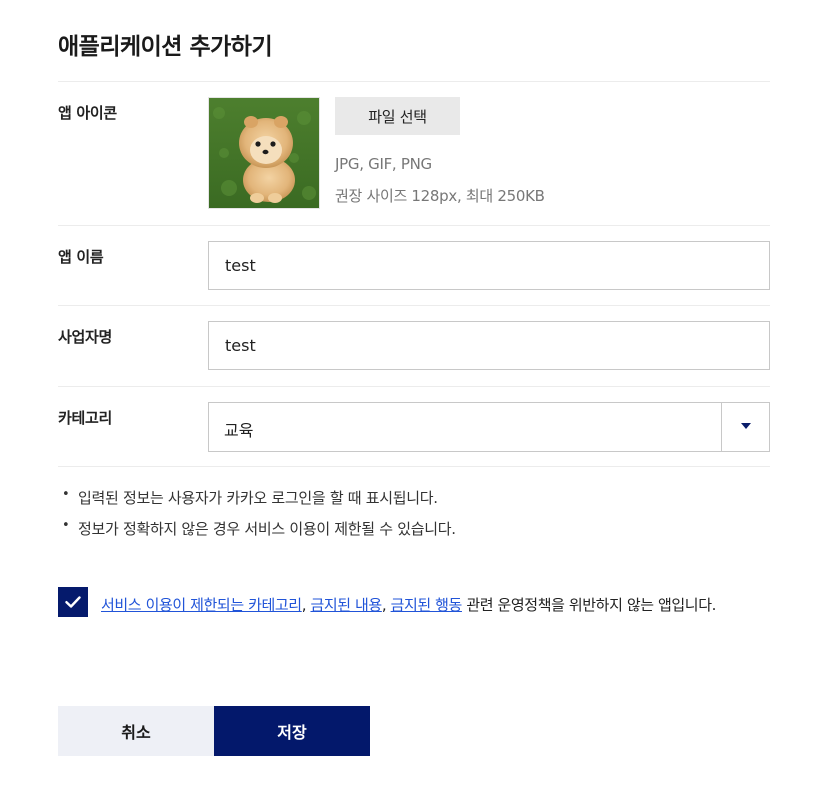 The width and height of the screenshot is (816, 803). I want to click on company-name-label: 사업자명, so click(85, 337).